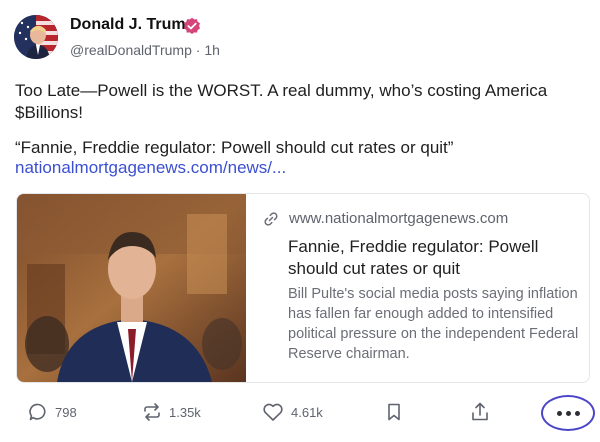 Image resolution: width=600 pixels, height=442 pixels. Describe the element at coordinates (37, 412) in the screenshot. I see `reply-icon` at that location.